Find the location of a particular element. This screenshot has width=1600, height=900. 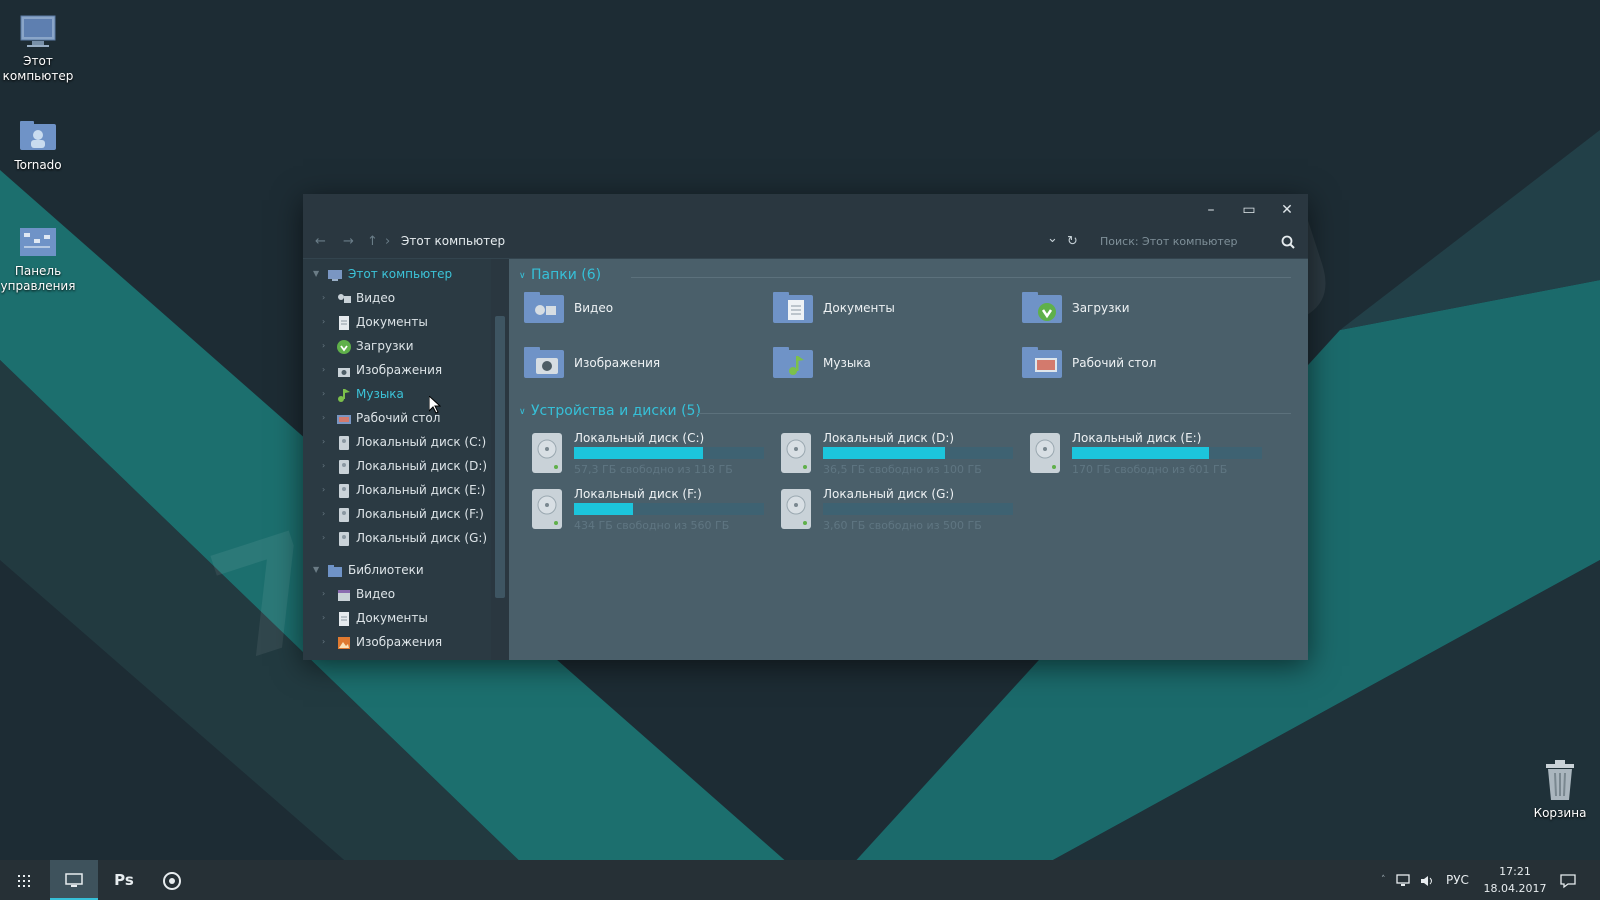

back-button: ← is located at coordinates (320, 241).